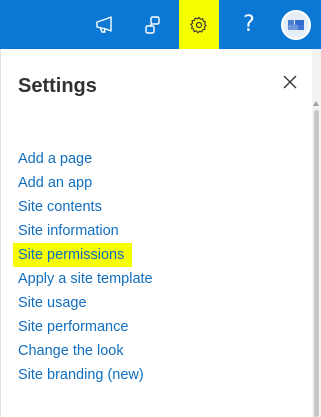 This screenshot has height=417, width=321. What do you see at coordinates (85, 303) in the screenshot?
I see `menu-item-site-usage: Site usage` at bounding box center [85, 303].